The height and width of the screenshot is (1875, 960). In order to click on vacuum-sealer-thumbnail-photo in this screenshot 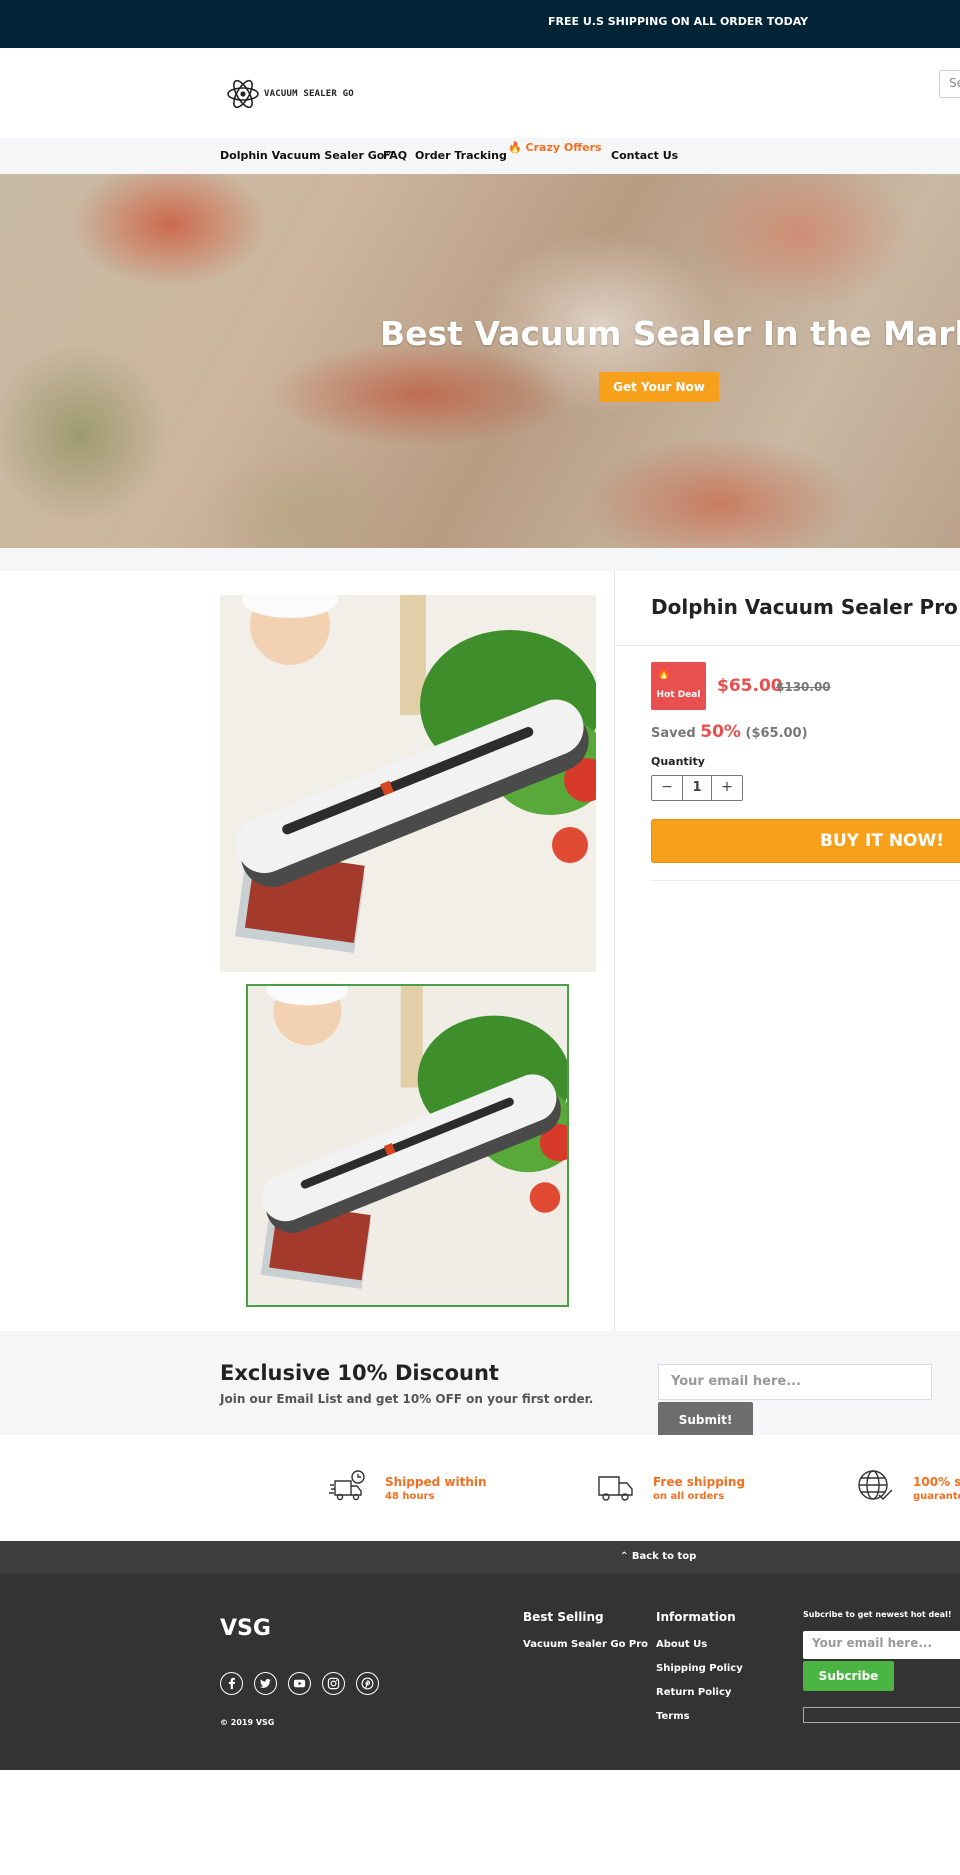, I will do `click(407, 1145)`.